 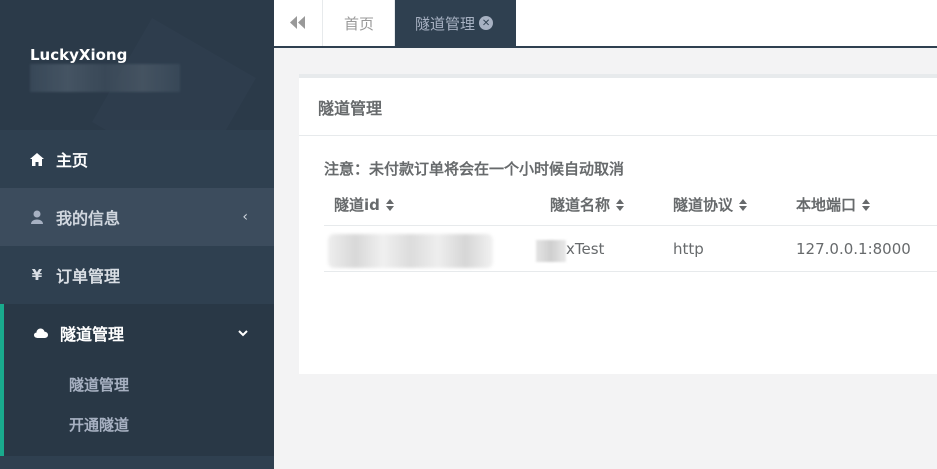 What do you see at coordinates (88, 276) in the screenshot?
I see `sidebar-item-label: 订单管理` at bounding box center [88, 276].